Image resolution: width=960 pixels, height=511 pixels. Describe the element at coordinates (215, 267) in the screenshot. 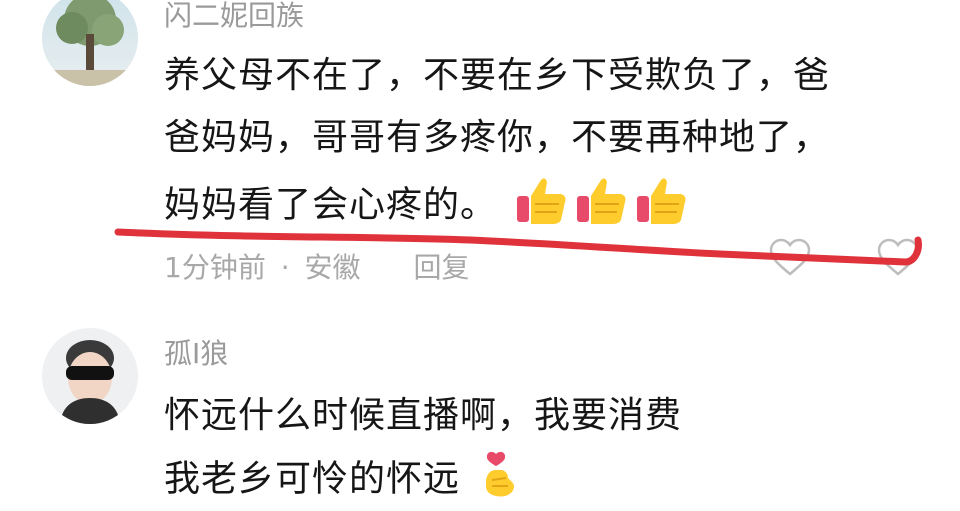

I see `comment-time: 1分钟前` at that location.